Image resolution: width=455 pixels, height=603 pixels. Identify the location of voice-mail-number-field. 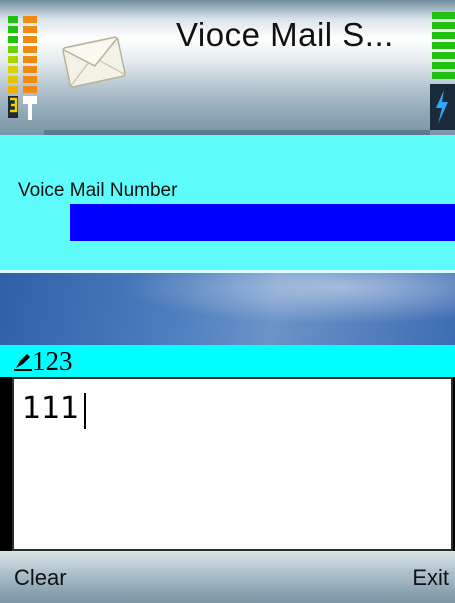
(262, 222).